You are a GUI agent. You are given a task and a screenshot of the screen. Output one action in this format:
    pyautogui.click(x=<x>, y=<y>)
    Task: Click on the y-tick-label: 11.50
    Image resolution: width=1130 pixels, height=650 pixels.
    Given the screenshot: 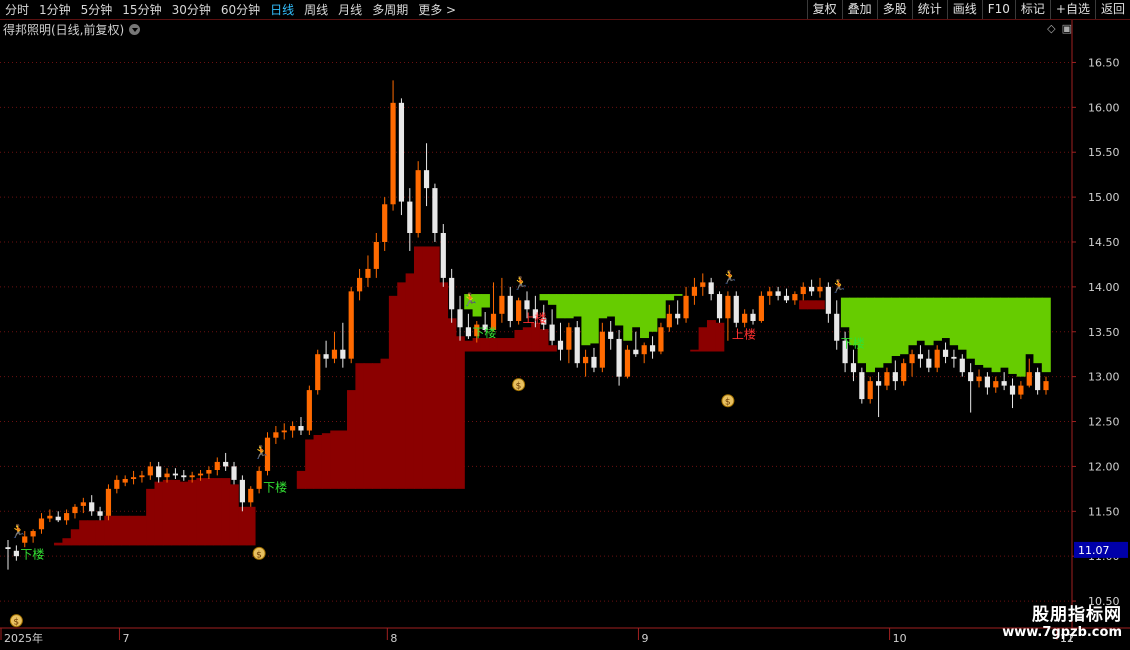 What is the action you would take?
    pyautogui.click(x=1104, y=511)
    